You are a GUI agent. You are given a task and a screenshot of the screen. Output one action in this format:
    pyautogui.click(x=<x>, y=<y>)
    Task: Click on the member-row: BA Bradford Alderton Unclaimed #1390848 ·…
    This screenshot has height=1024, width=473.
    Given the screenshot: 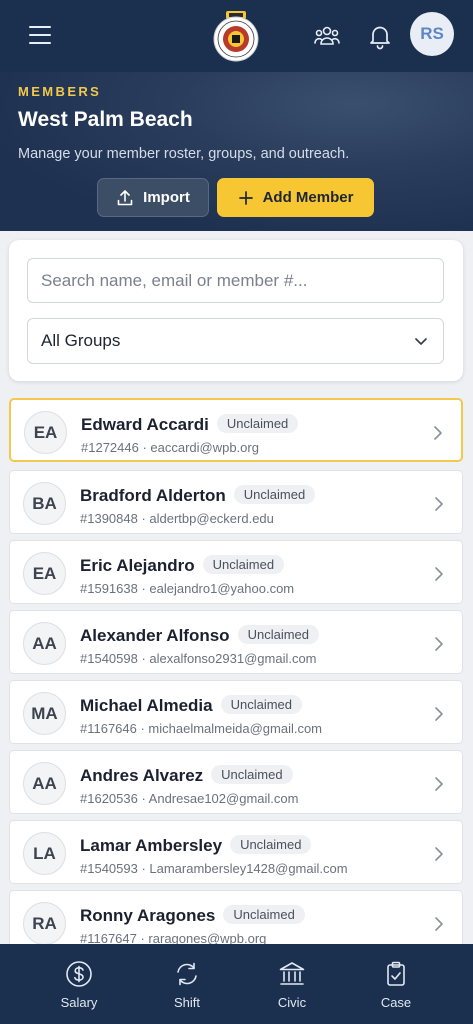 What is the action you would take?
    pyautogui.click(x=236, y=502)
    